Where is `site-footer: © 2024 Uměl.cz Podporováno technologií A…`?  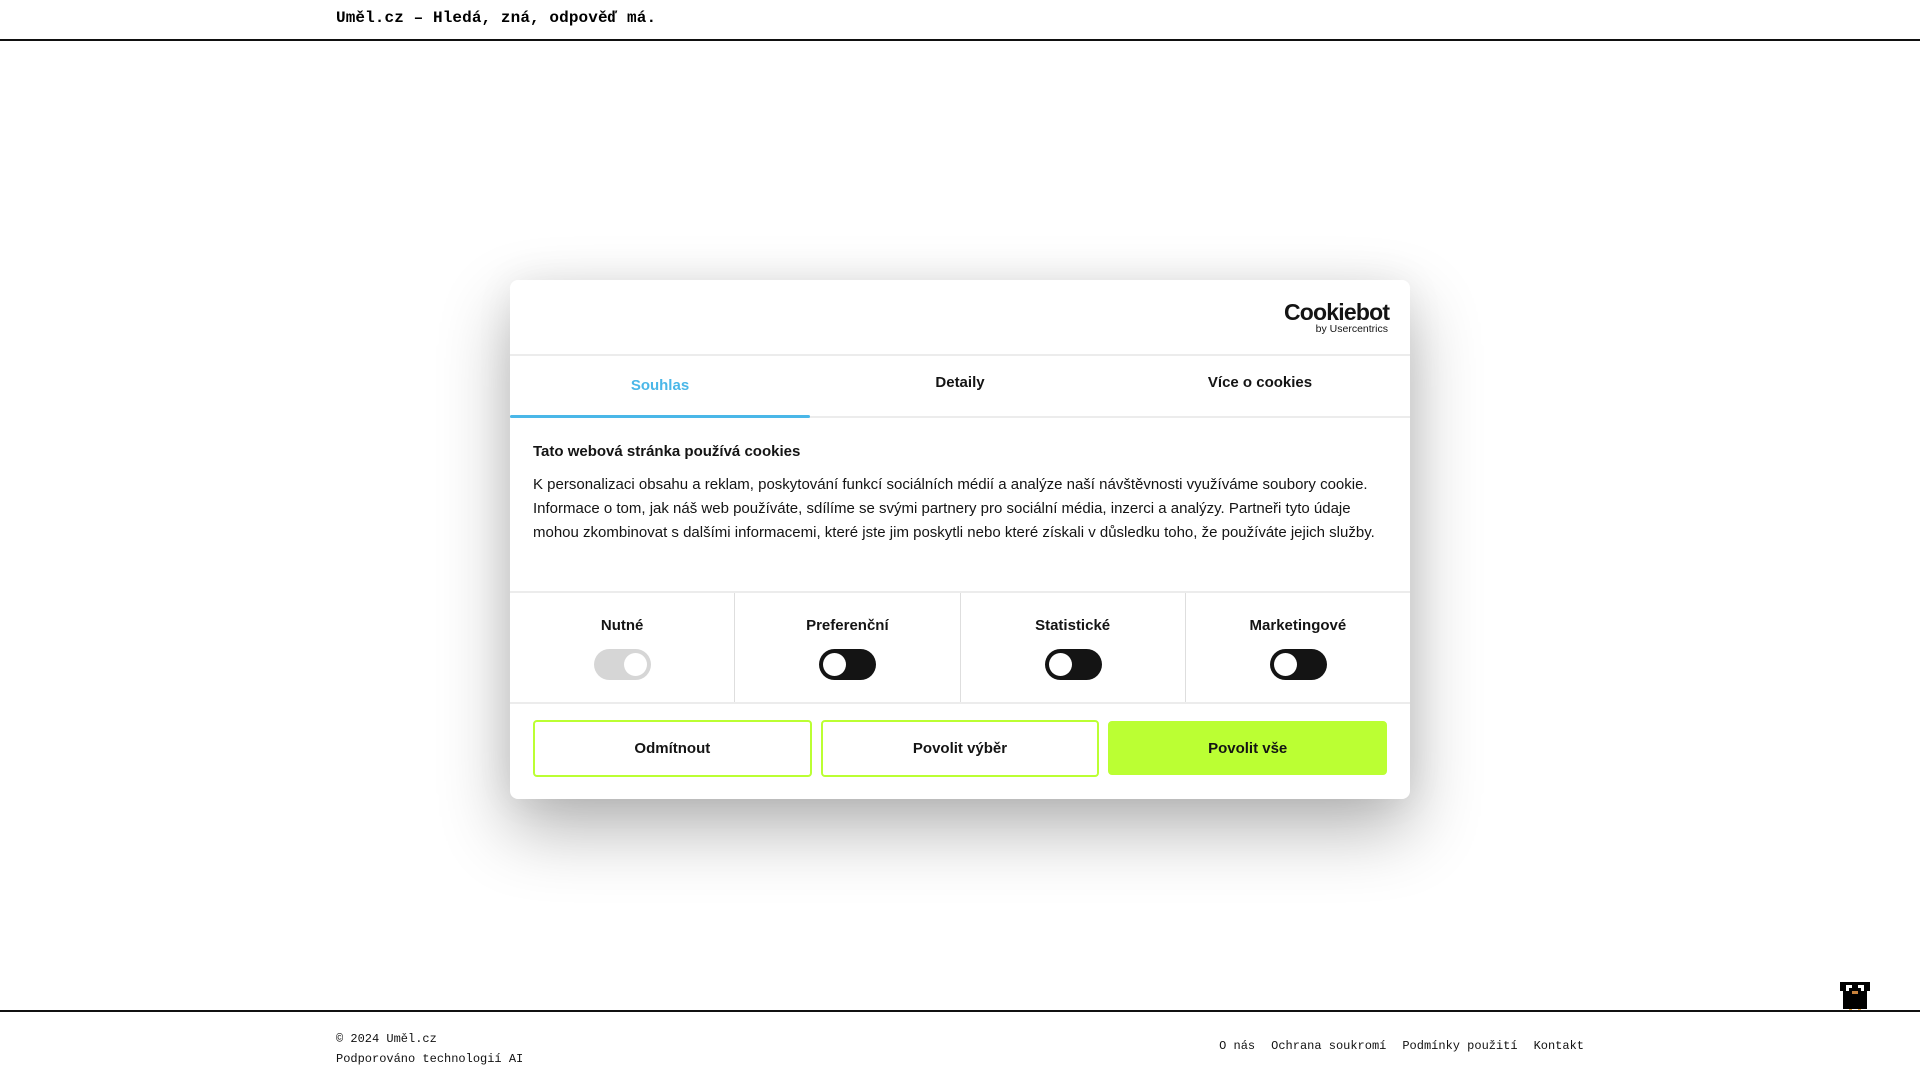 site-footer: © 2024 Uměl.cz Podporováno technologií A… is located at coordinates (960, 1045).